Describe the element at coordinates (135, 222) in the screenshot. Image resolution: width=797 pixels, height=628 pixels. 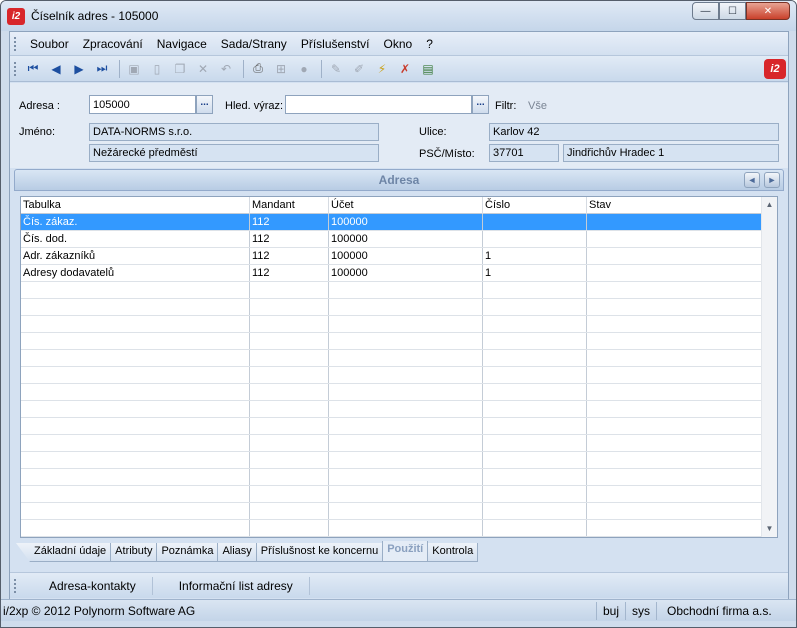
I see `cell-tabulka: Čís. zákaz.` at that location.